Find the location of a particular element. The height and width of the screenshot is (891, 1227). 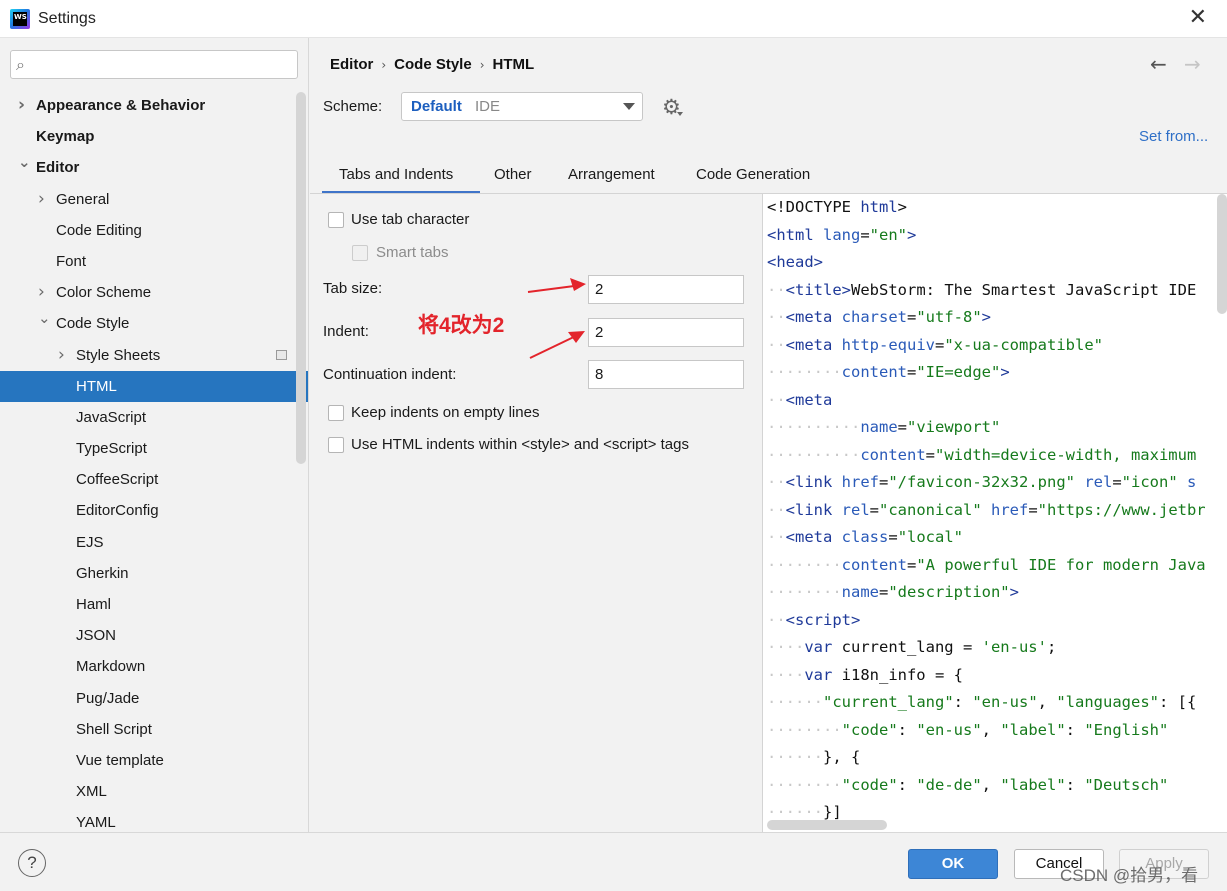

sidebar-item-label: General is located at coordinates (83, 199).